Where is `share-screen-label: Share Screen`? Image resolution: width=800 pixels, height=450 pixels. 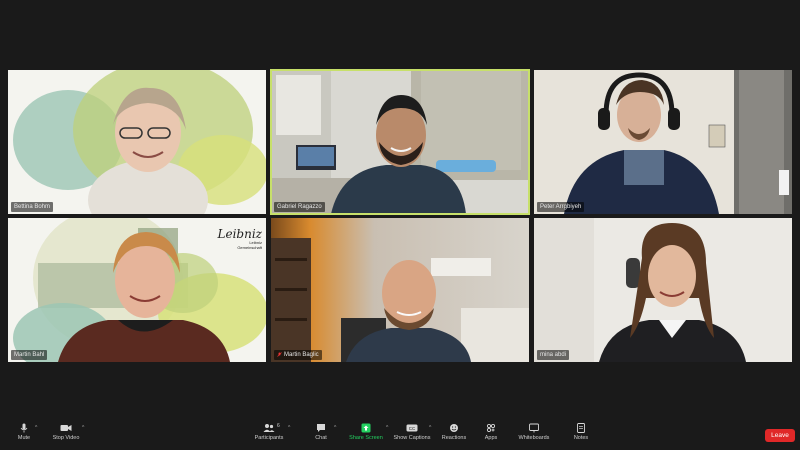 share-screen-label: Share Screen is located at coordinates (366, 438).